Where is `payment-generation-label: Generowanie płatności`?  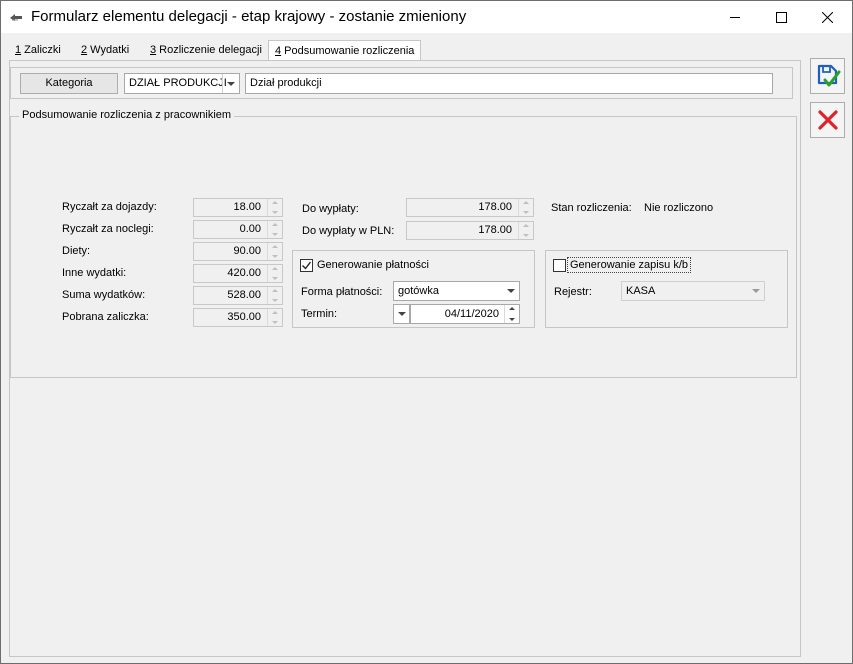 payment-generation-label: Generowanie płatności is located at coordinates (373, 265).